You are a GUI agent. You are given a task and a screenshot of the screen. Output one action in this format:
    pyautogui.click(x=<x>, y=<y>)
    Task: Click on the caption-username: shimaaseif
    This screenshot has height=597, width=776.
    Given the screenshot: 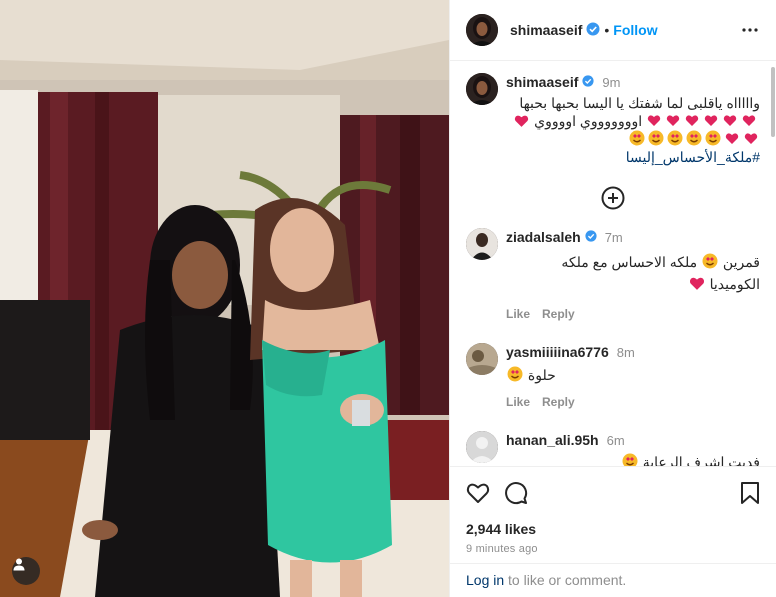 What is the action you would take?
    pyautogui.click(x=542, y=82)
    